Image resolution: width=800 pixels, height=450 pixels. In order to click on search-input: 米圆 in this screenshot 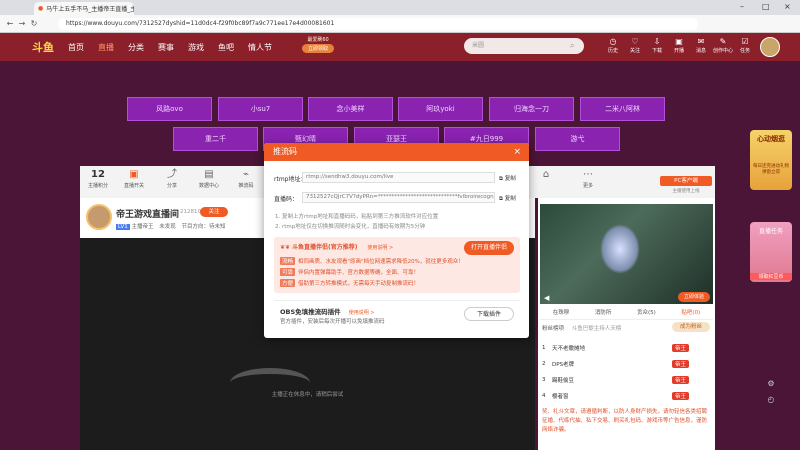, I will do `click(524, 46)`.